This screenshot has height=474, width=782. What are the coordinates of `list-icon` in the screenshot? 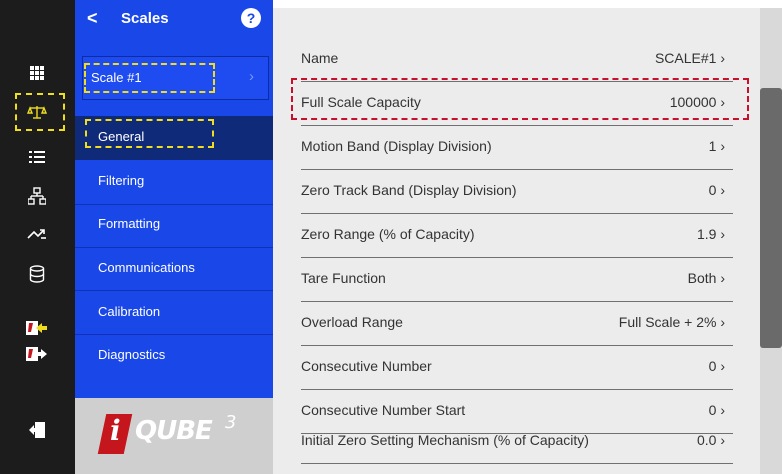 It's located at (37, 157).